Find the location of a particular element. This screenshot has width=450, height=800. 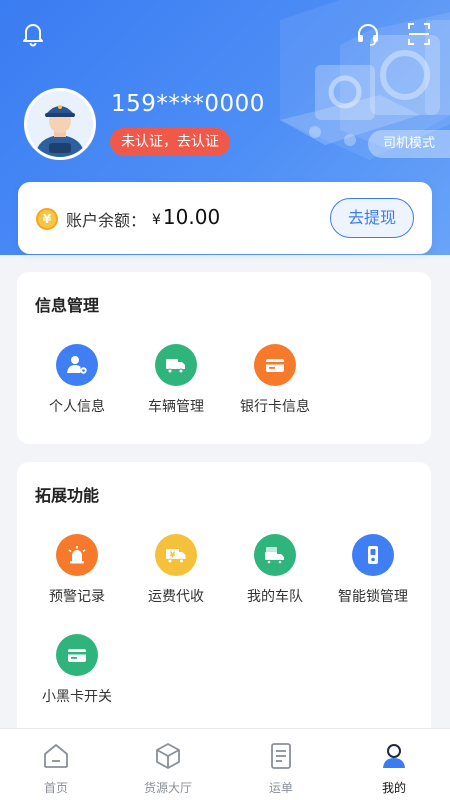

yen-coin-icon: ¥ is located at coordinates (47, 219).